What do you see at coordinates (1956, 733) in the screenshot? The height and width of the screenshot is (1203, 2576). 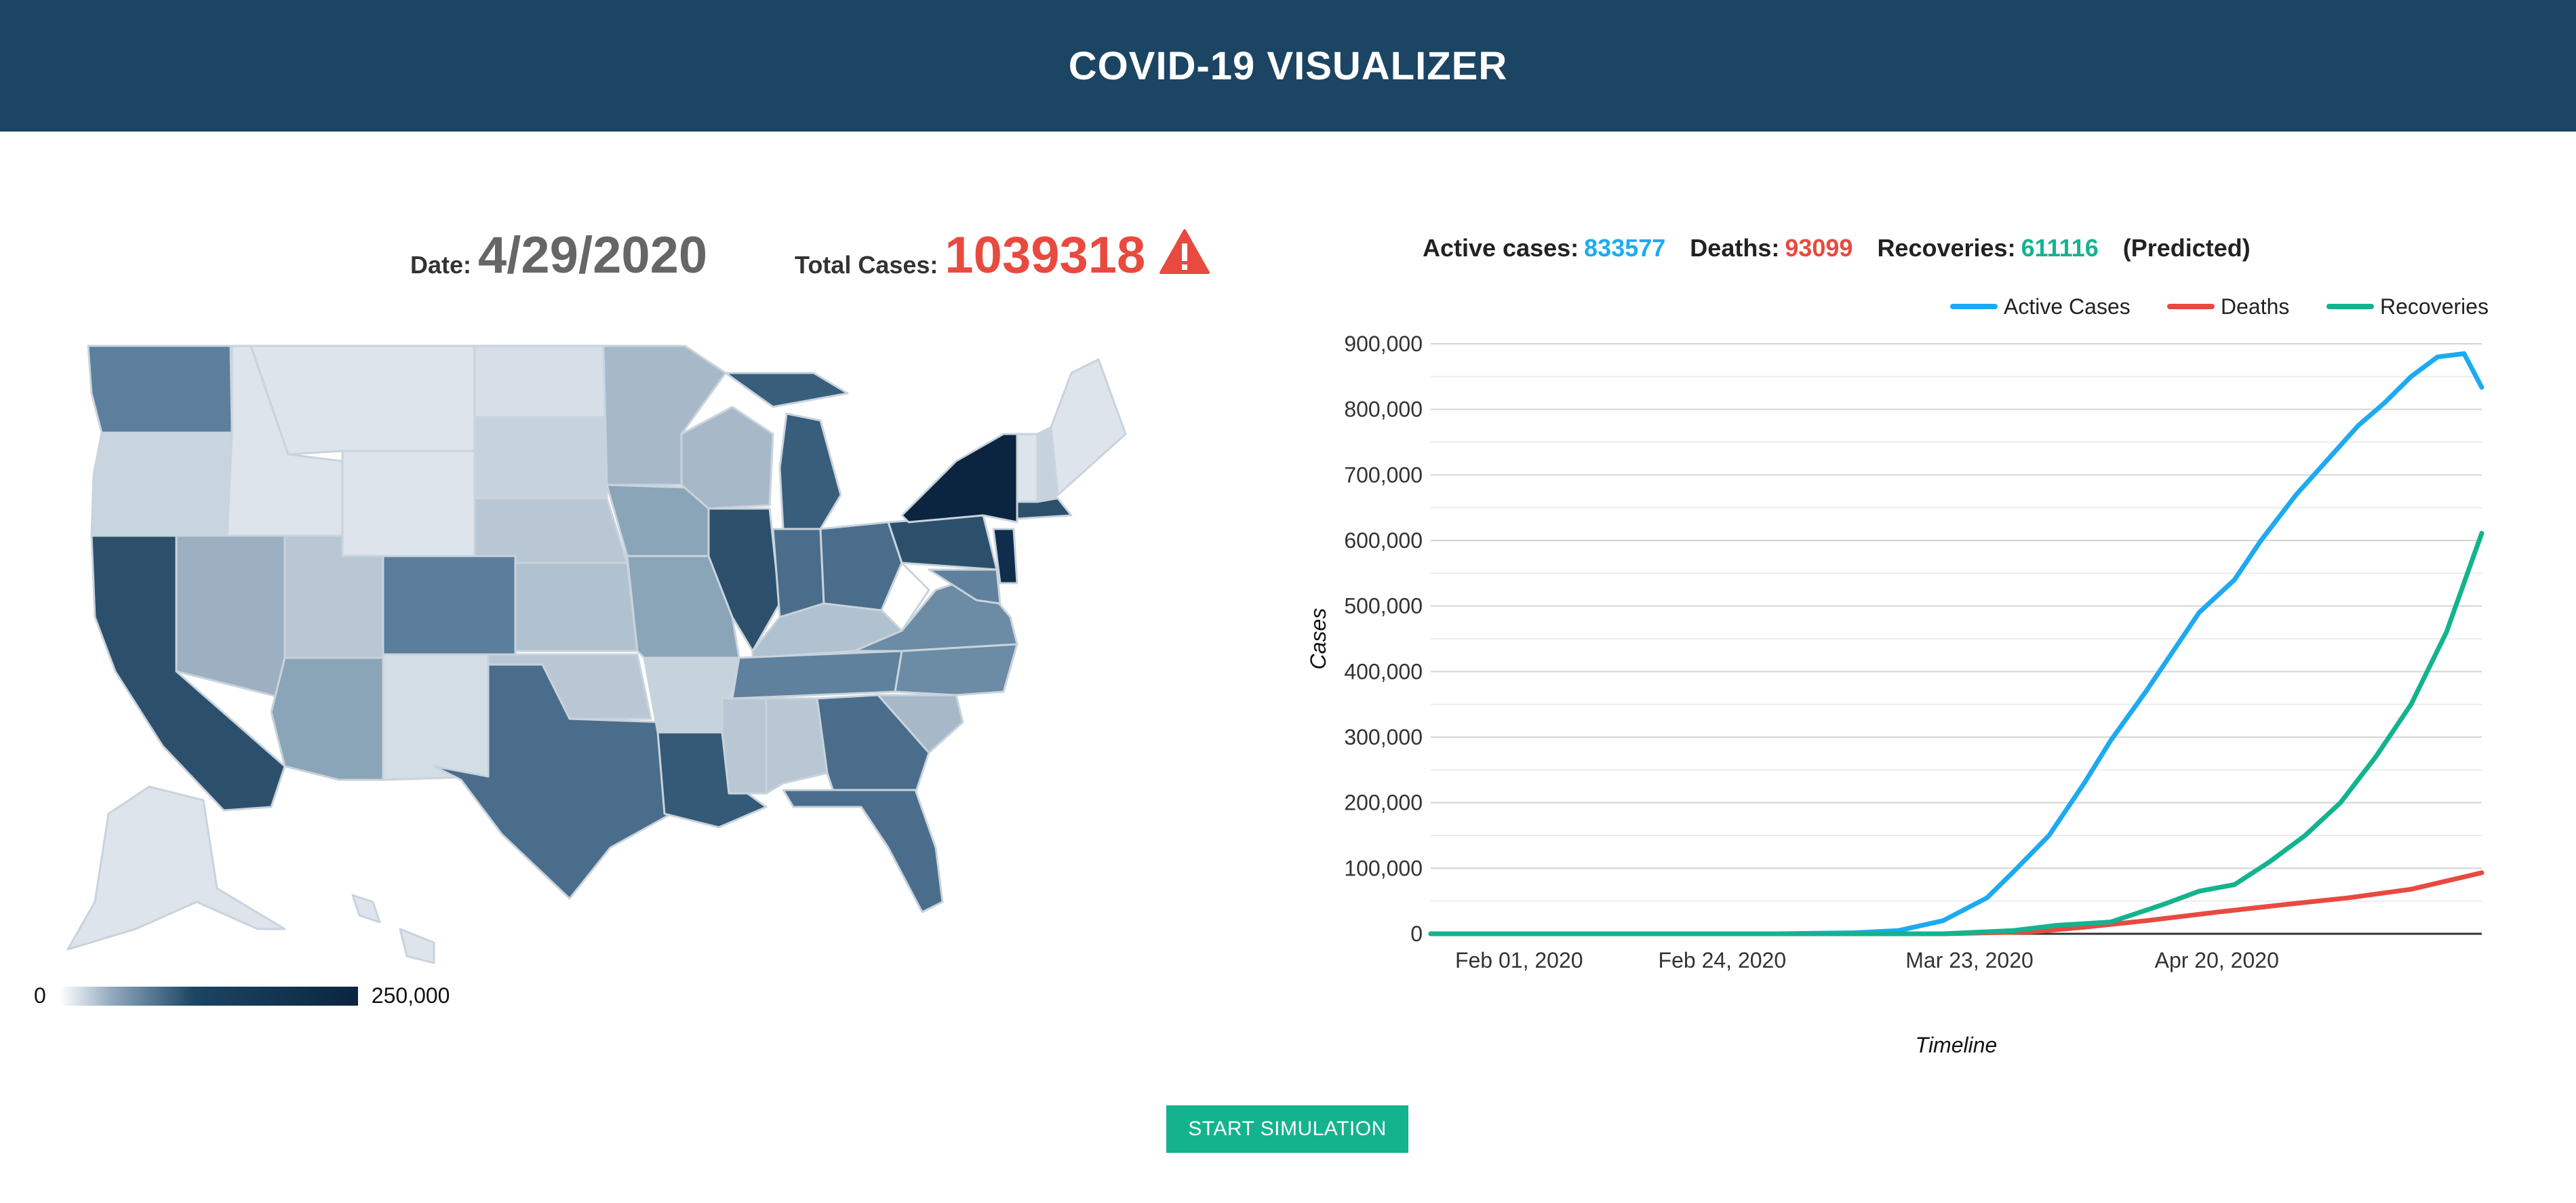 I see `series-line-recoveries` at bounding box center [1956, 733].